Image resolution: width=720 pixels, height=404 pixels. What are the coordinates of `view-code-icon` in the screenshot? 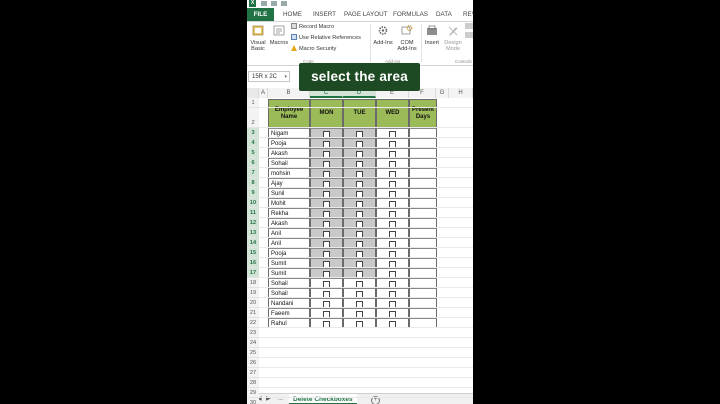 It's located at (469, 35).